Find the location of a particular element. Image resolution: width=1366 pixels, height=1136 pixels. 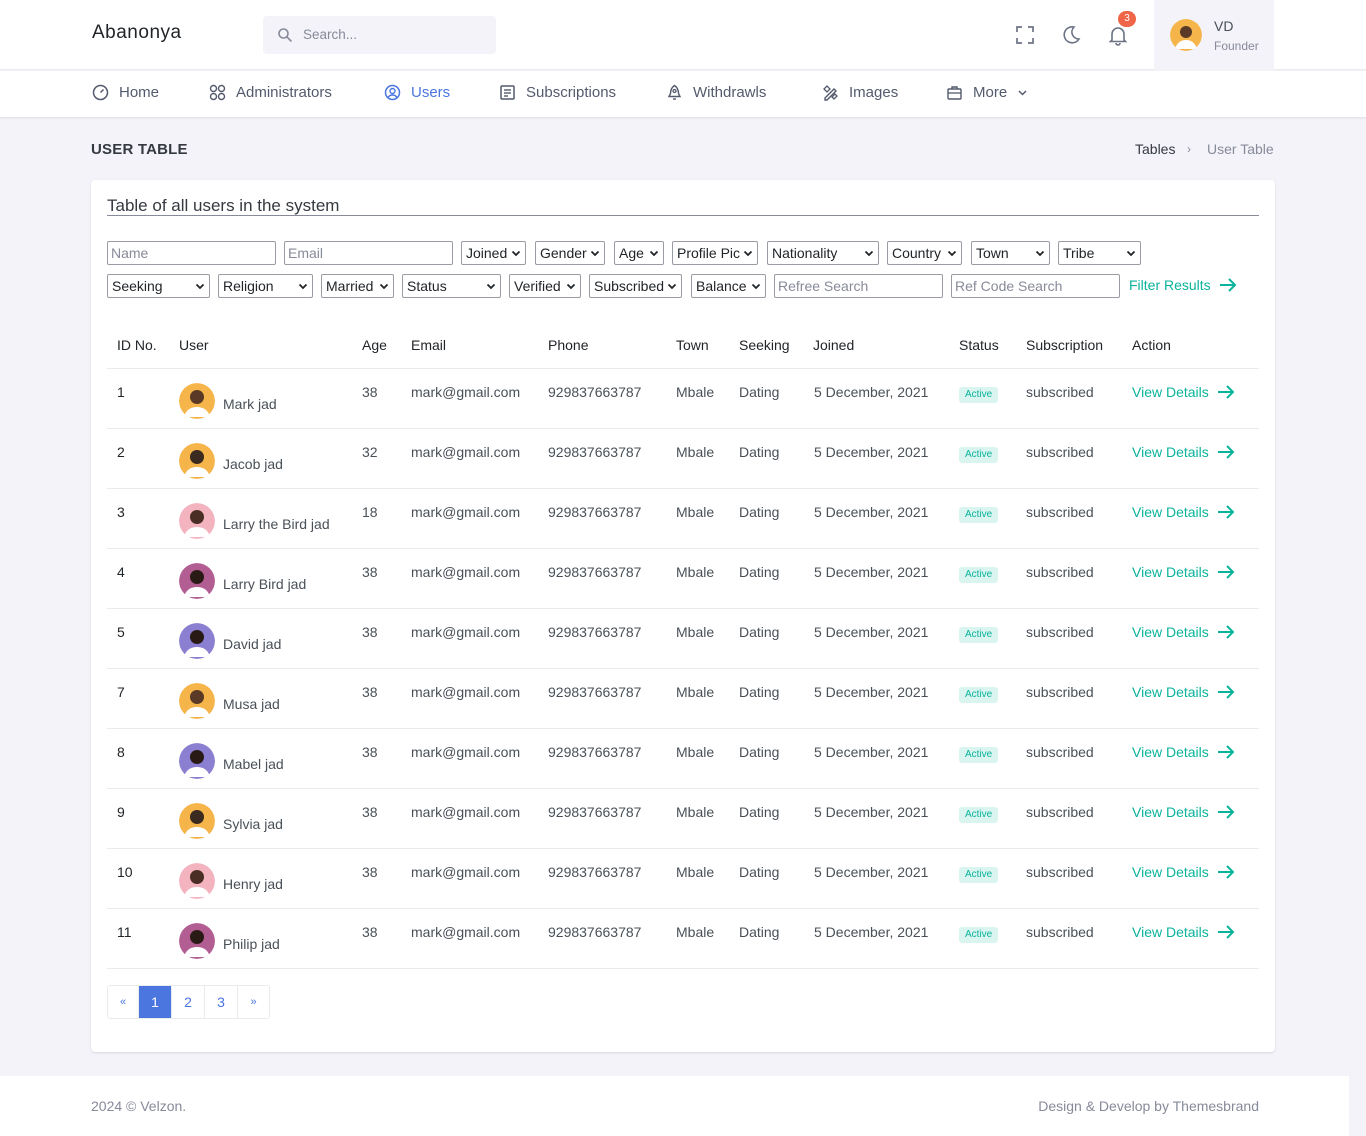

page-2-button: 2 is located at coordinates (188, 1002).